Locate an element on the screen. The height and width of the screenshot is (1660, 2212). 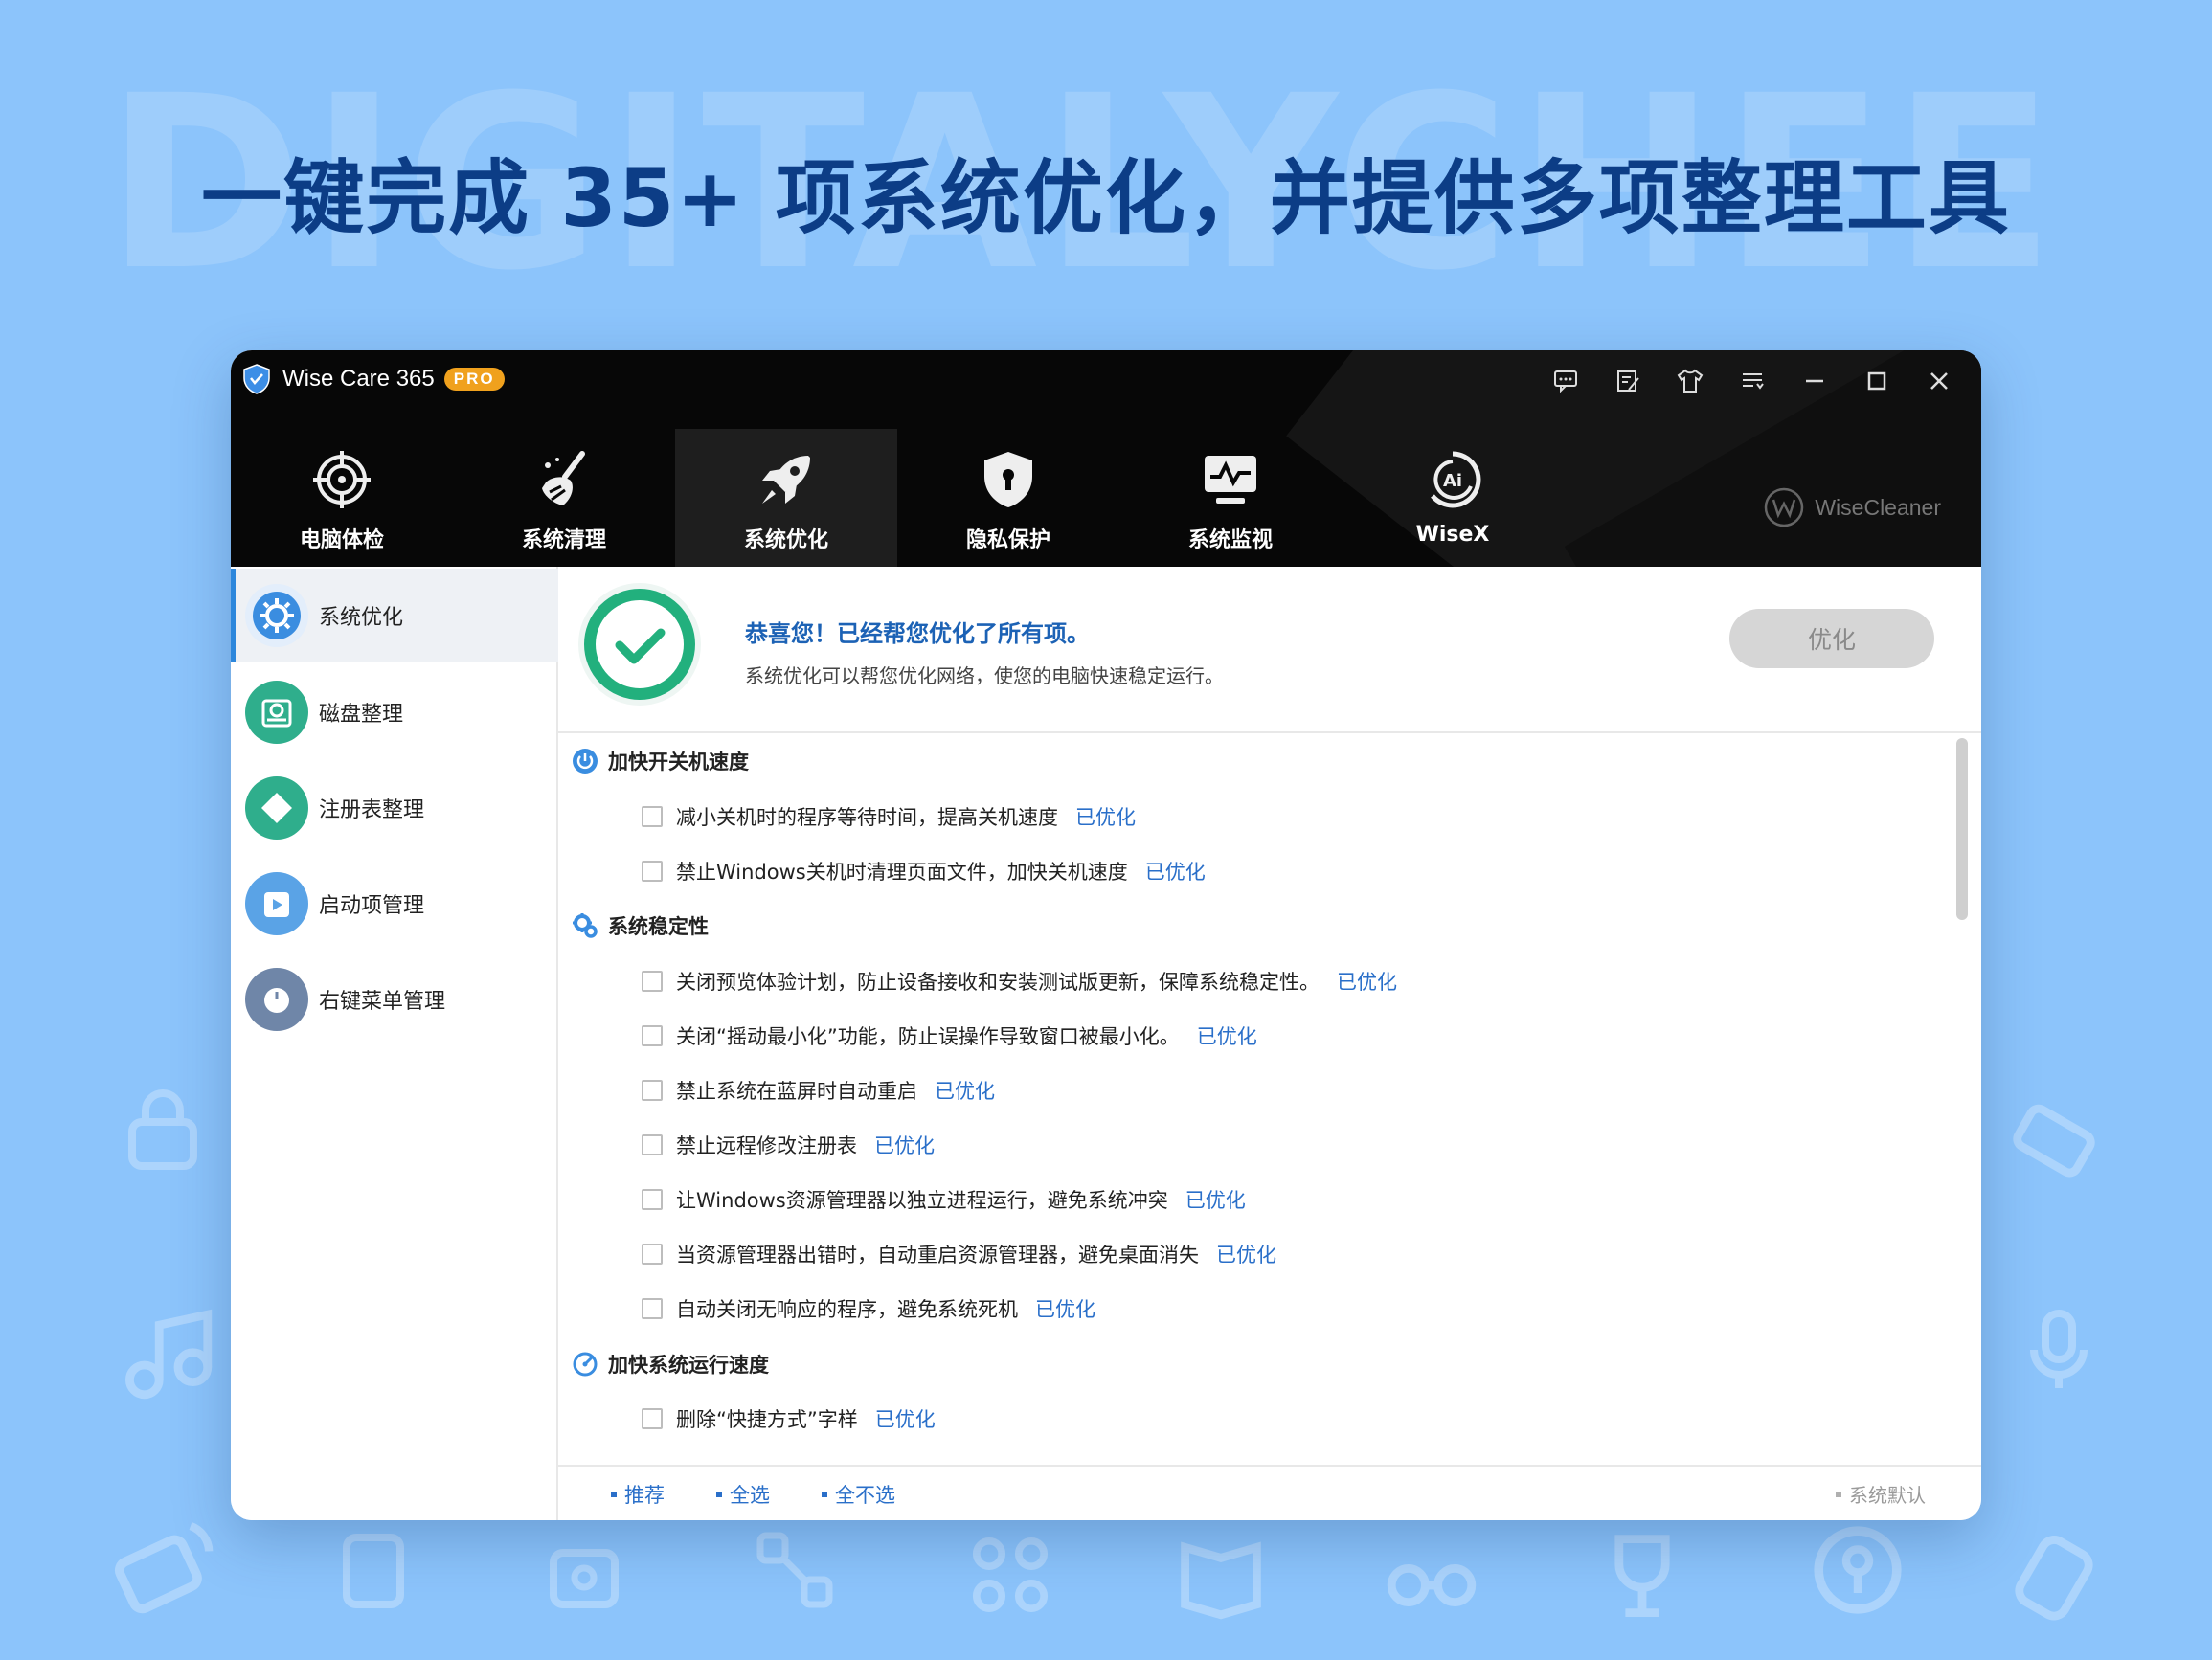
mouse-icon is located at coordinates (276, 999).